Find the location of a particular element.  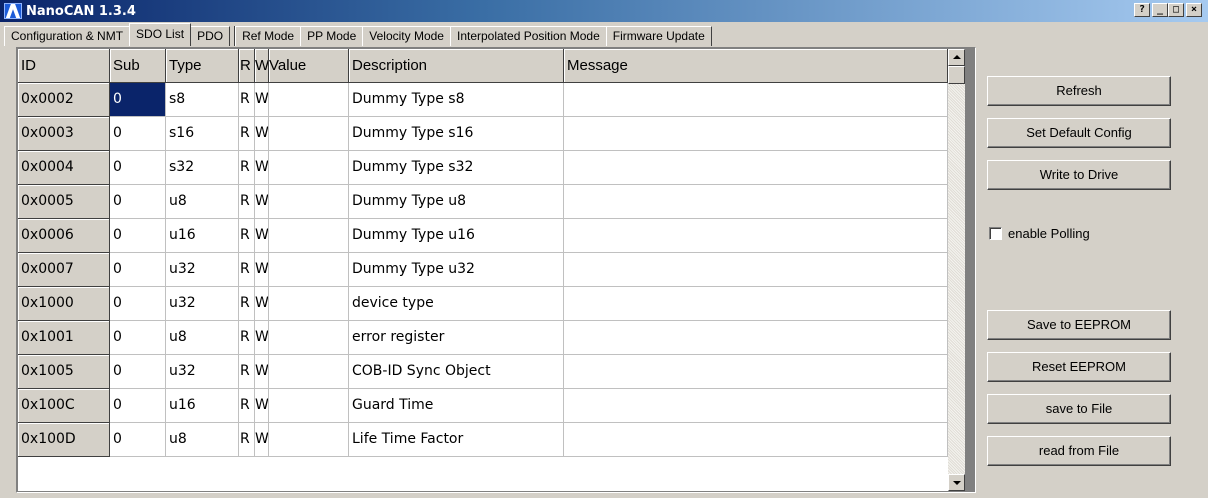

cell-description: device type is located at coordinates (456, 304).